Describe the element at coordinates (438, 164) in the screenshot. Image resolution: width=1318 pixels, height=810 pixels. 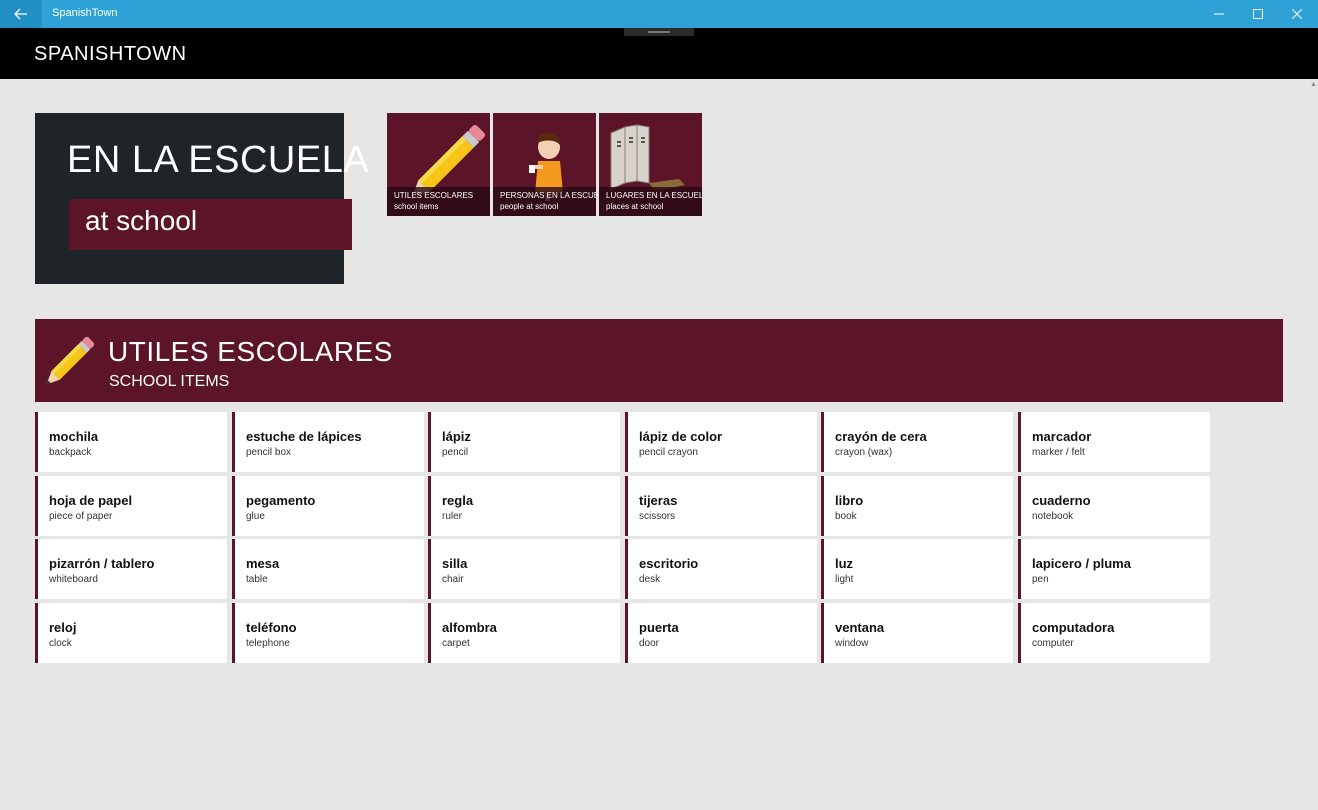
I see `tile-utiles-escolares: UTILES ESCOLARES school items` at that location.